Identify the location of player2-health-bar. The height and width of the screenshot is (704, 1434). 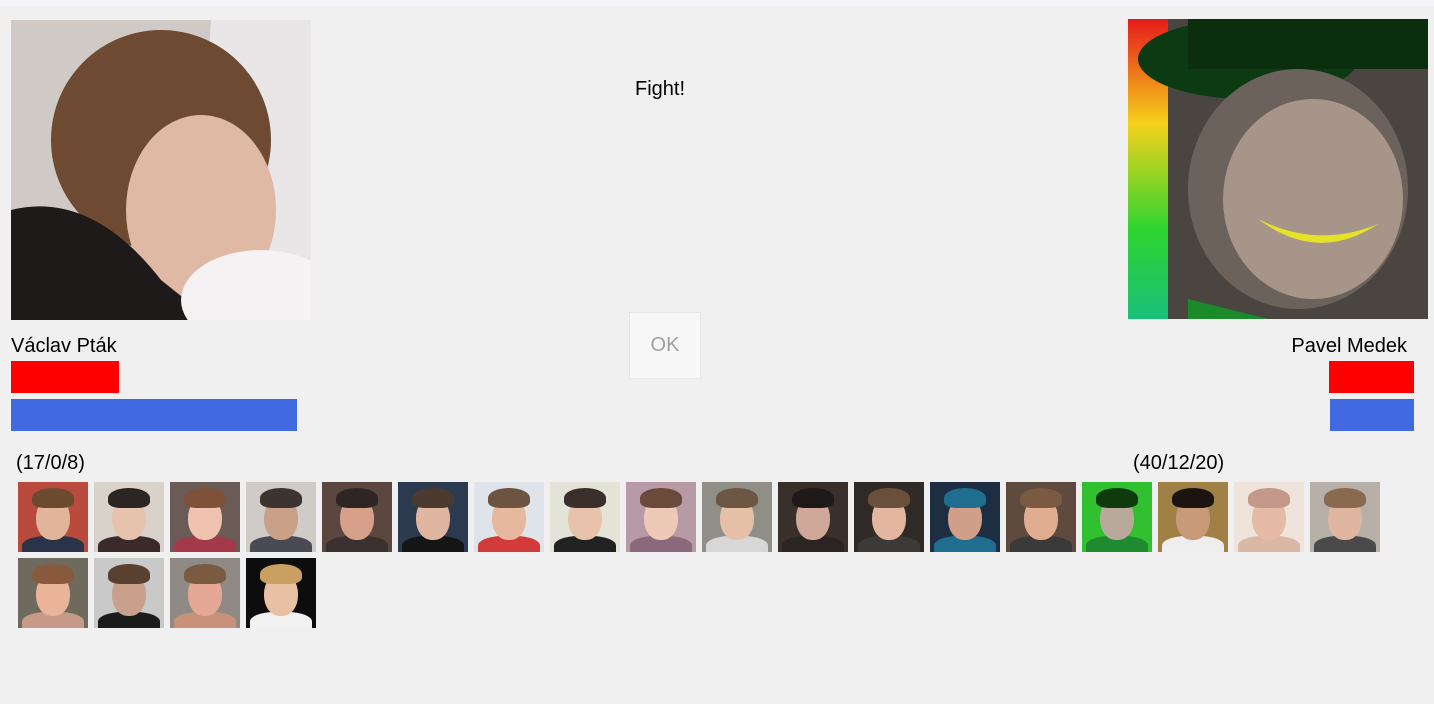
(1371, 377).